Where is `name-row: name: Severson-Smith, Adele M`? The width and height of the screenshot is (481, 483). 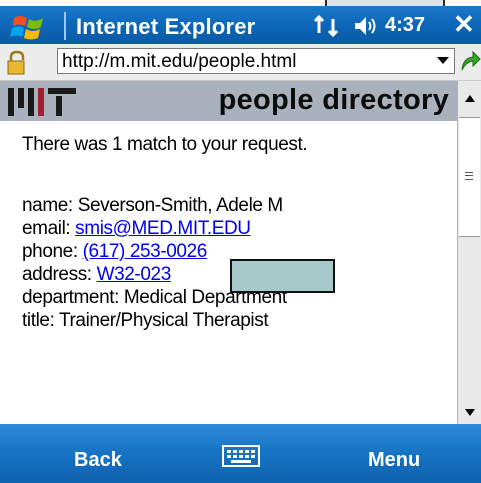
name-row: name: Severson-Smith, Adele M is located at coordinates (152, 206).